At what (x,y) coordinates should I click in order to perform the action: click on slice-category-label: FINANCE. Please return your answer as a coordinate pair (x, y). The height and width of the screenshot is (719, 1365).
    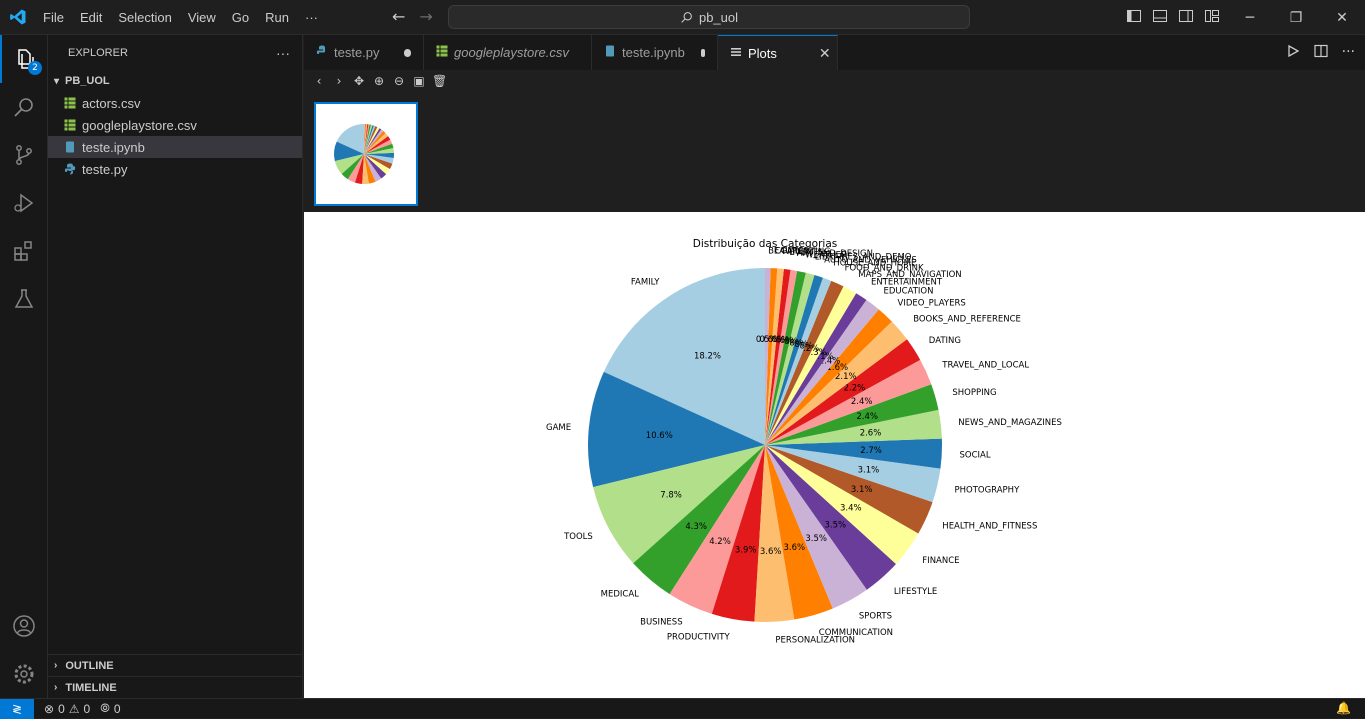
    Looking at the image, I should click on (940, 561).